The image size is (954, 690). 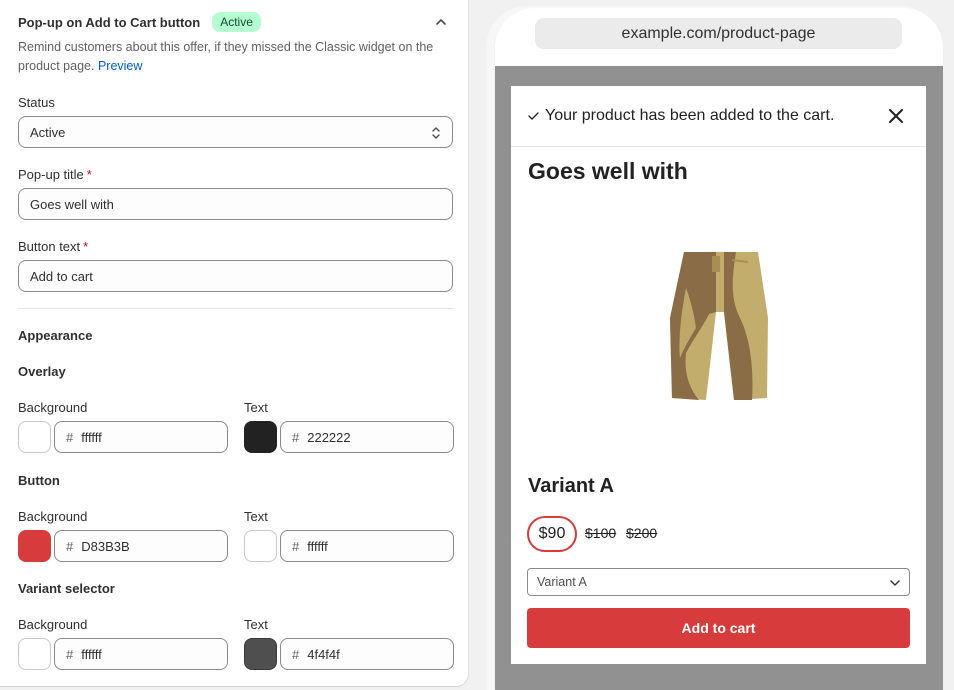 I want to click on chevron-up-icon, so click(x=441, y=22).